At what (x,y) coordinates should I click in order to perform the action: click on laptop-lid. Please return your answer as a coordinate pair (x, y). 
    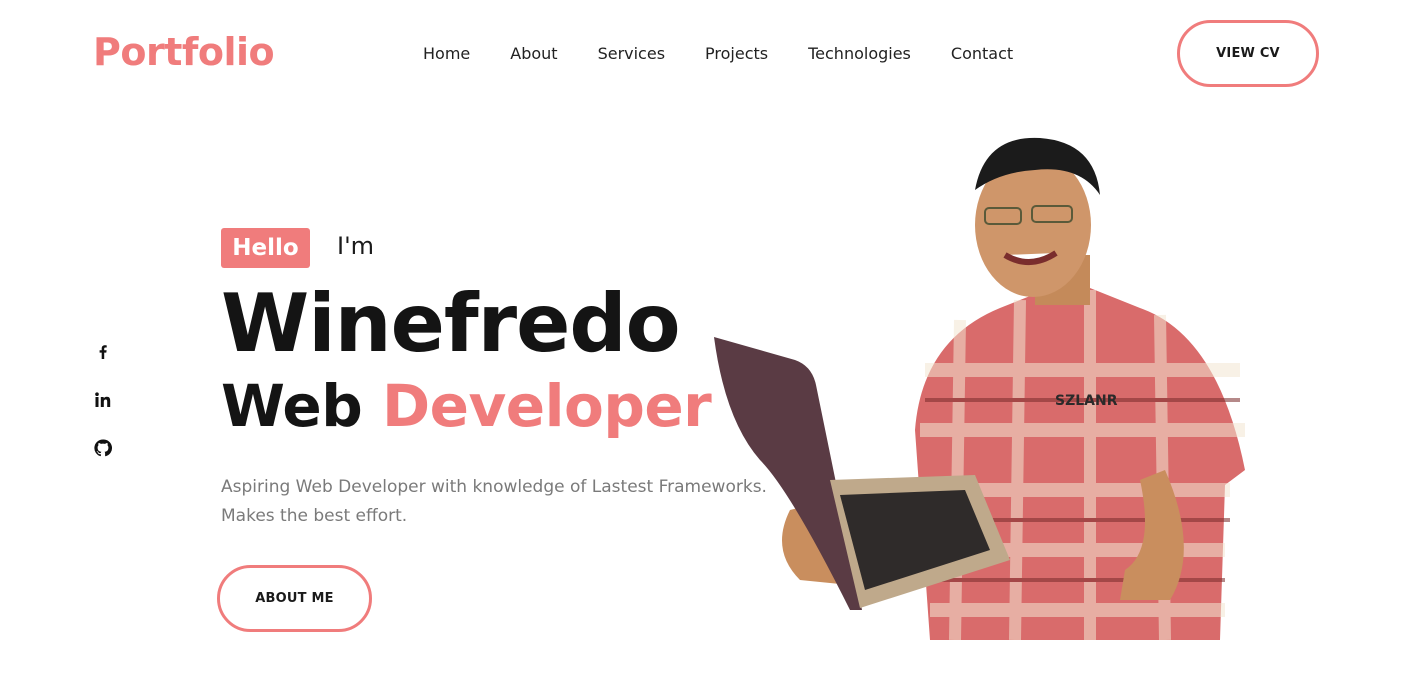
    Looking at the image, I should click on (788, 473).